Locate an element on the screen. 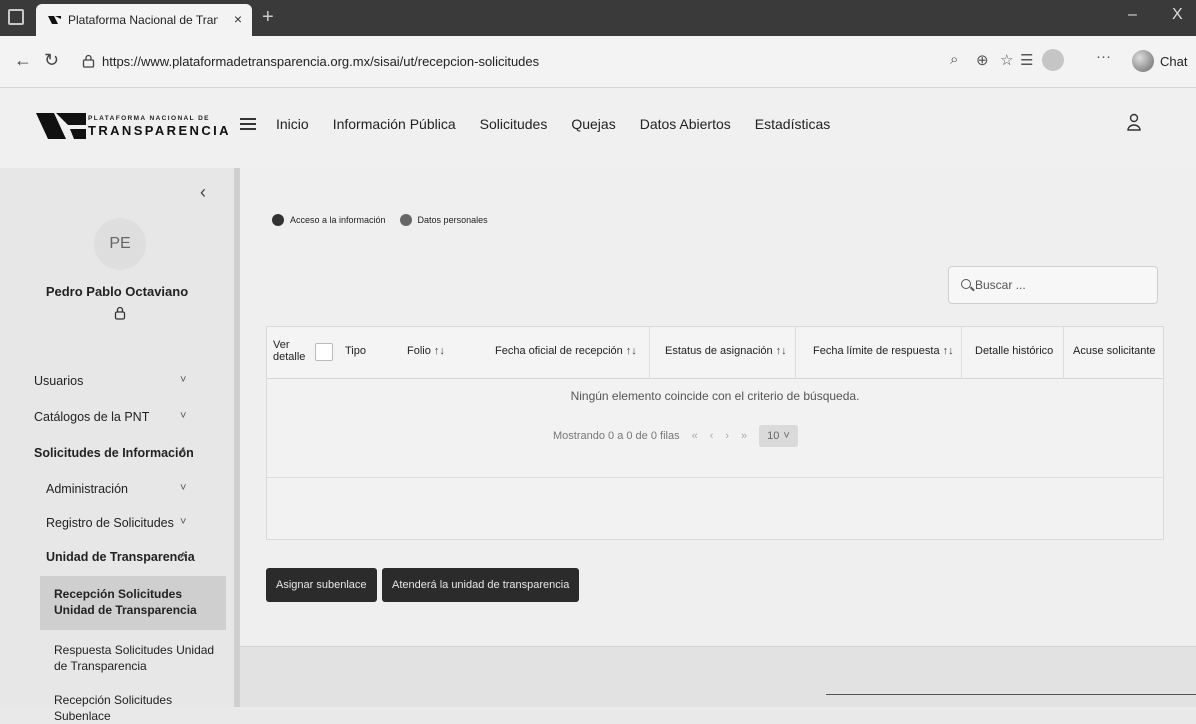 This screenshot has width=1196, height=724. user-name: Pedro Pablo Octaviano is located at coordinates (117, 291).